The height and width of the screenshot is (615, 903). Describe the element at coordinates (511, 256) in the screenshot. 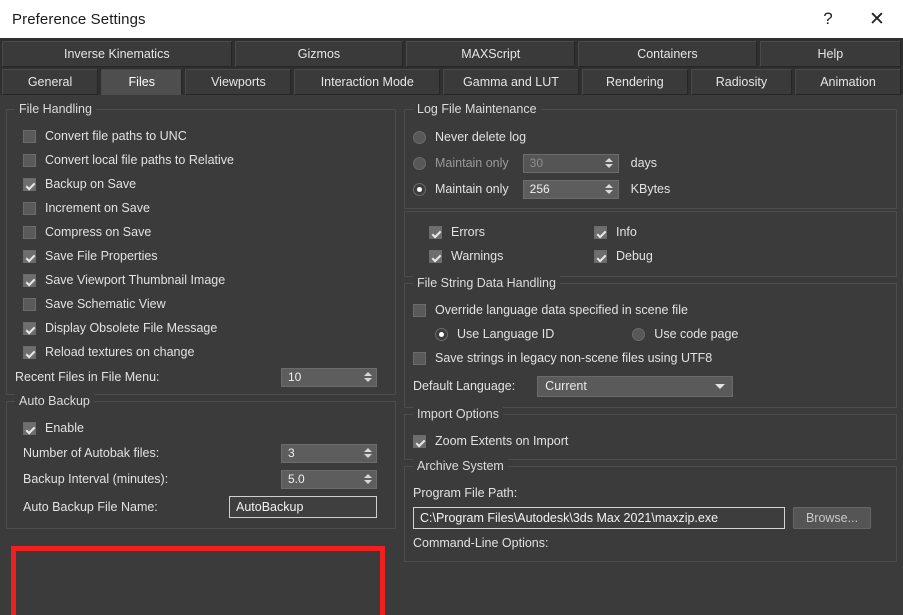

I see `log-type-row: Warnings` at that location.